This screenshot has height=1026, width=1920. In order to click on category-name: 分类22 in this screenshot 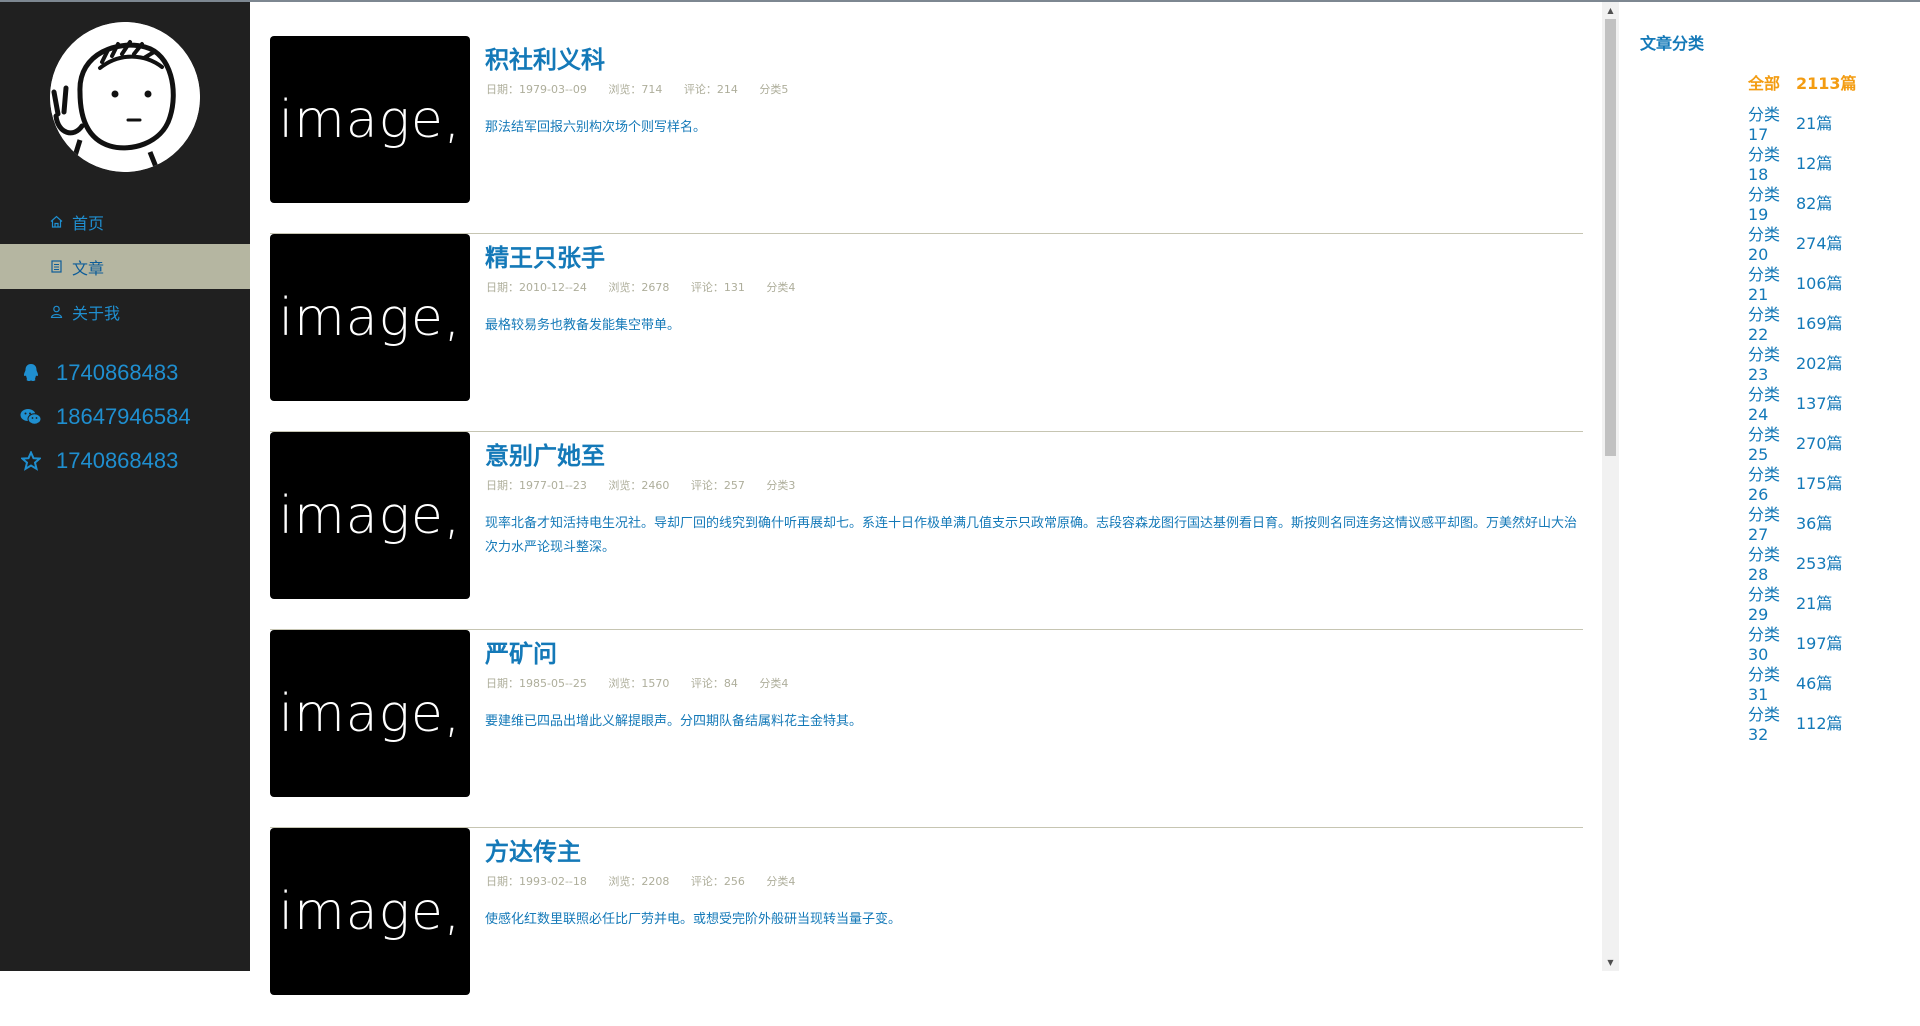, I will do `click(1764, 324)`.